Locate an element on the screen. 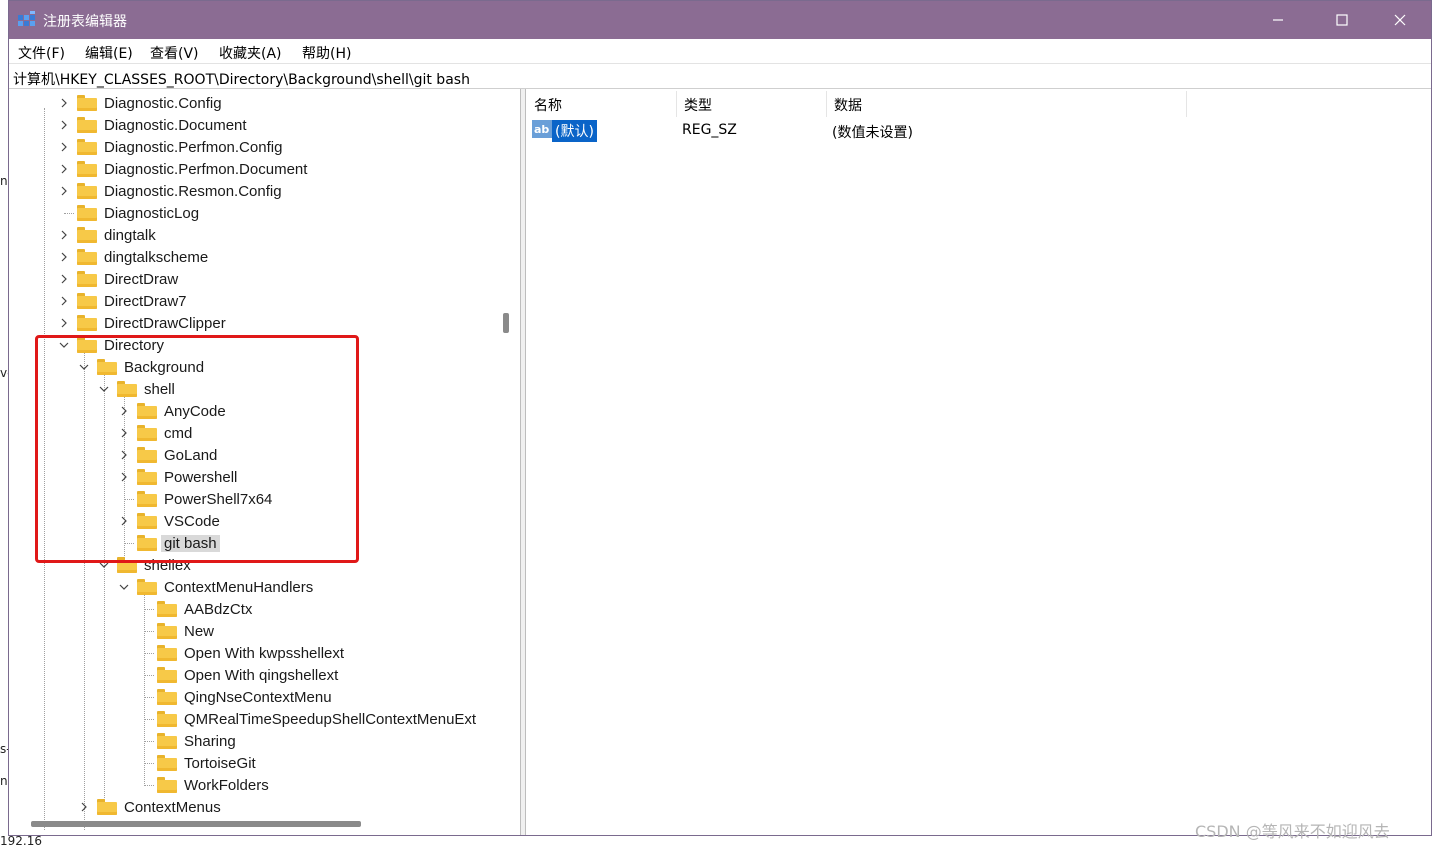  menu-favorites: 收藏夹(A) is located at coordinates (250, 53).